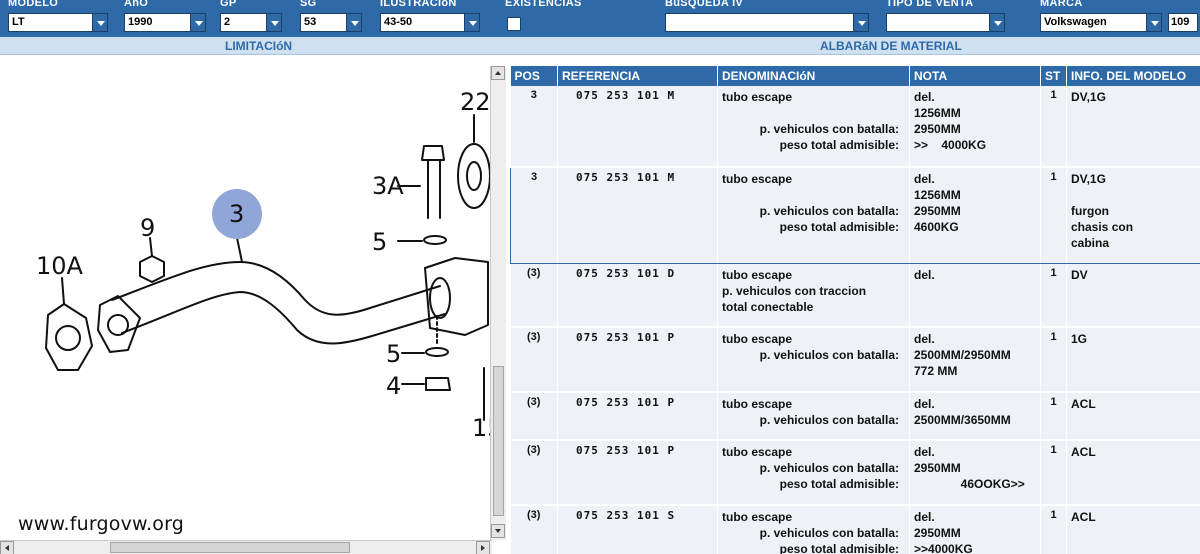  I want to click on col-header-pos: POS, so click(534, 76).